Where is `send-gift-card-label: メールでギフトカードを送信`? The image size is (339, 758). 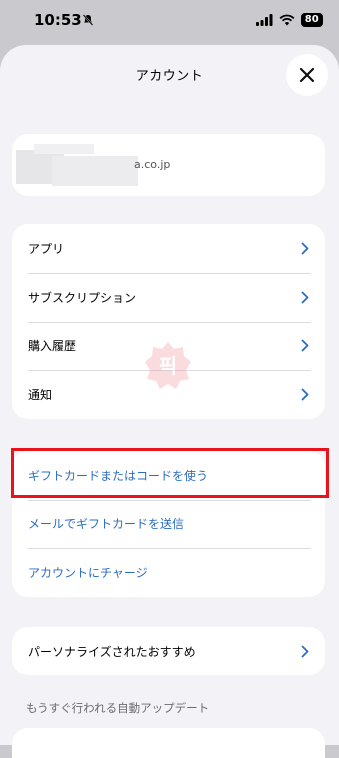
send-gift-card-label: メールでギフトカードを送信 is located at coordinates (106, 524).